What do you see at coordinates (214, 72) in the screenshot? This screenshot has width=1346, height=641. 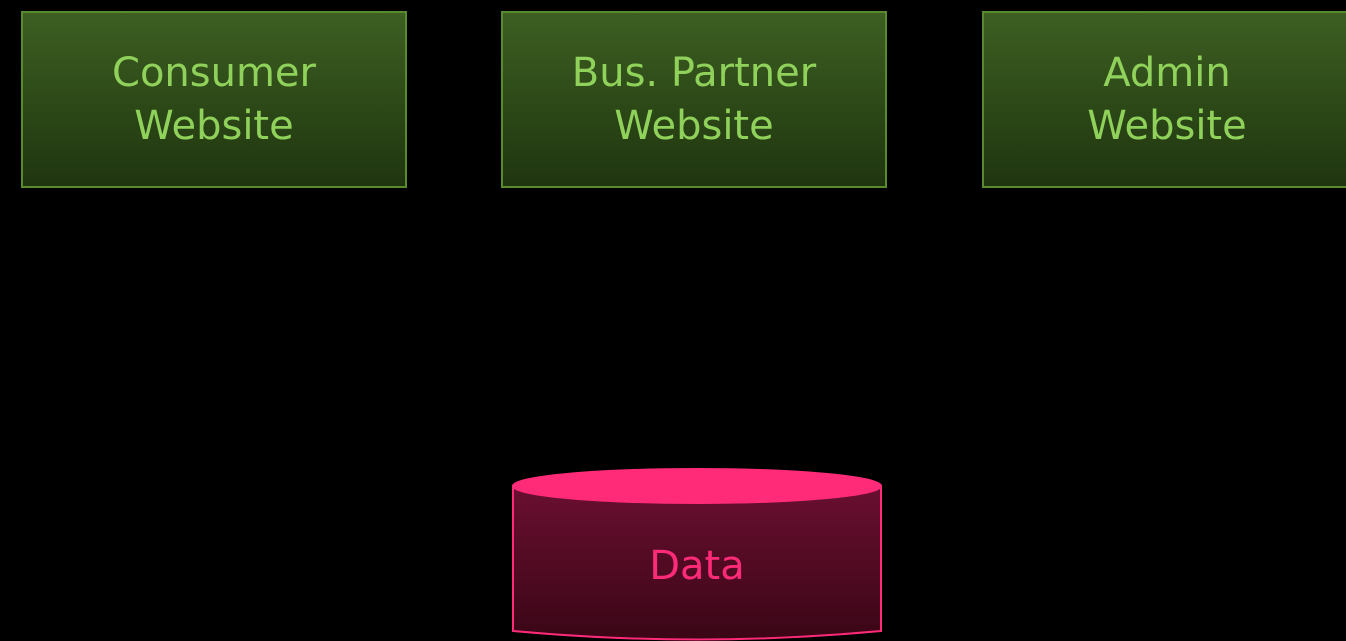 I see `consumer-website-label-line1: Consumer` at bounding box center [214, 72].